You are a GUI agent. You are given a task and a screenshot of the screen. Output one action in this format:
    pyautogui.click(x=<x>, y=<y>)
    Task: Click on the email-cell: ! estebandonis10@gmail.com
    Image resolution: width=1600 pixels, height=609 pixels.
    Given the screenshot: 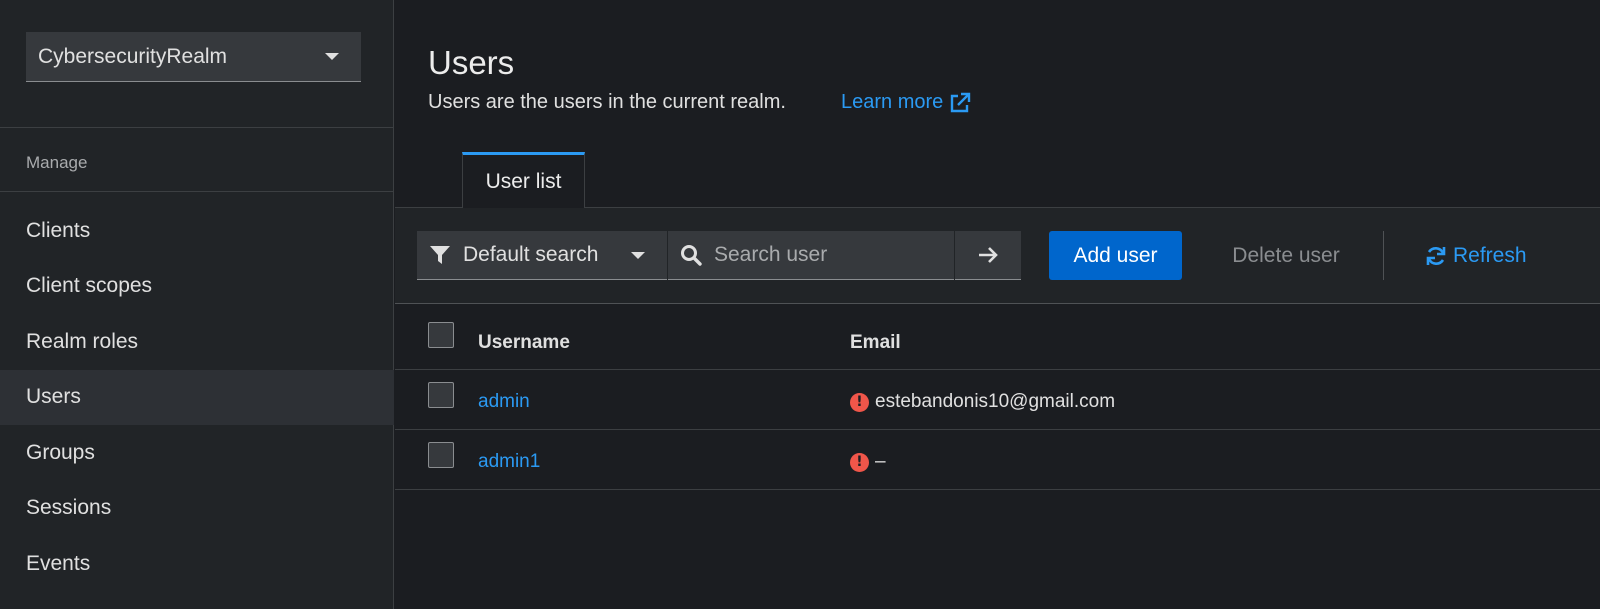 What is the action you would take?
    pyautogui.click(x=982, y=402)
    